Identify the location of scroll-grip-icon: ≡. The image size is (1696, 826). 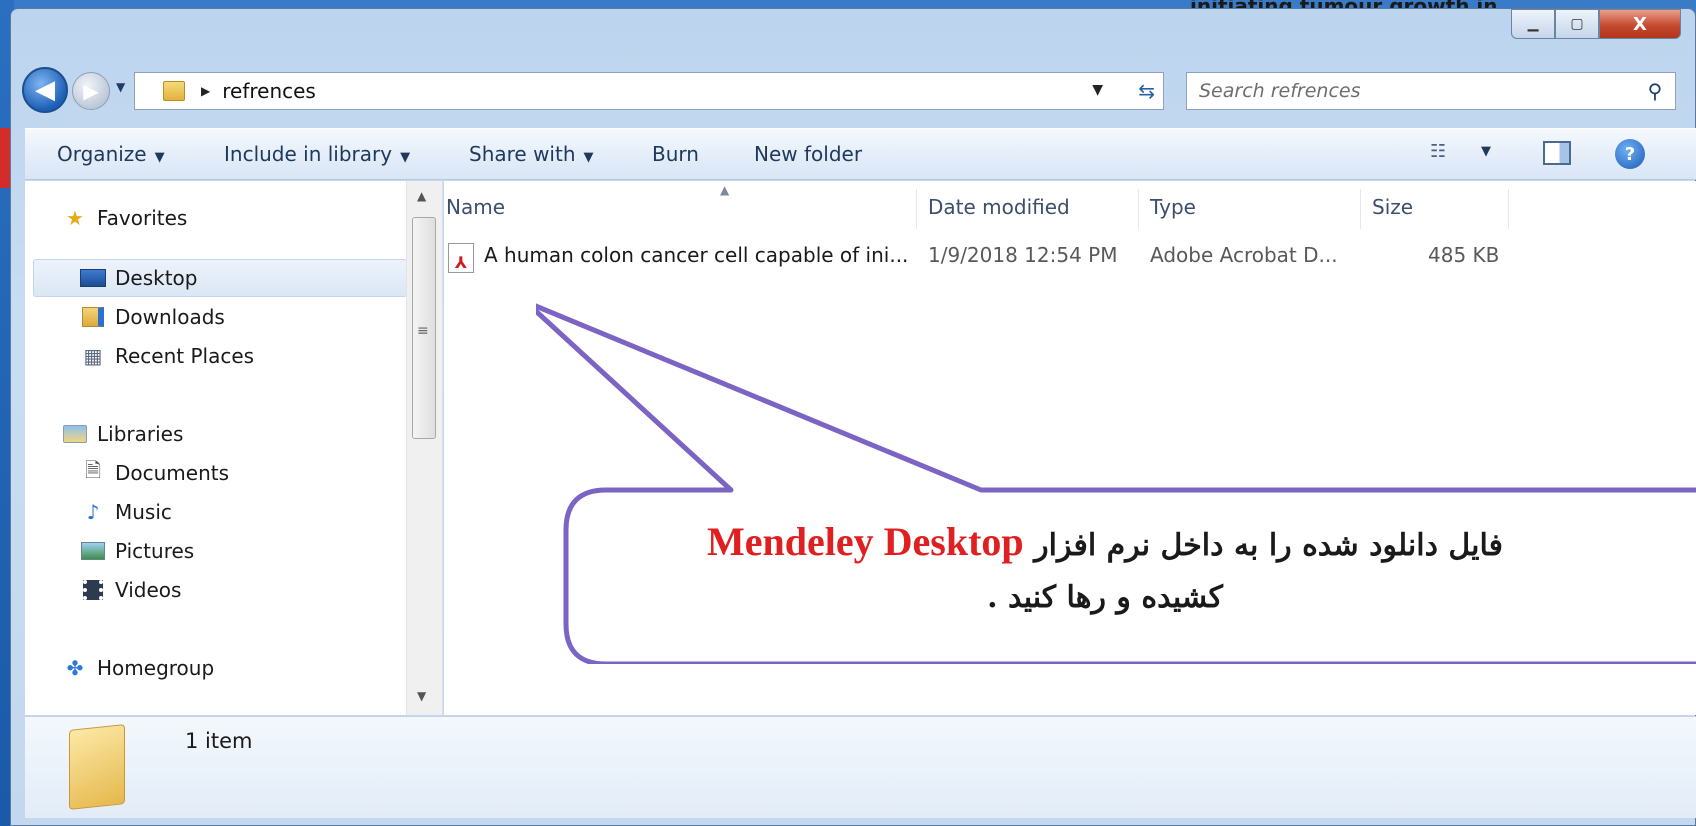
(423, 331).